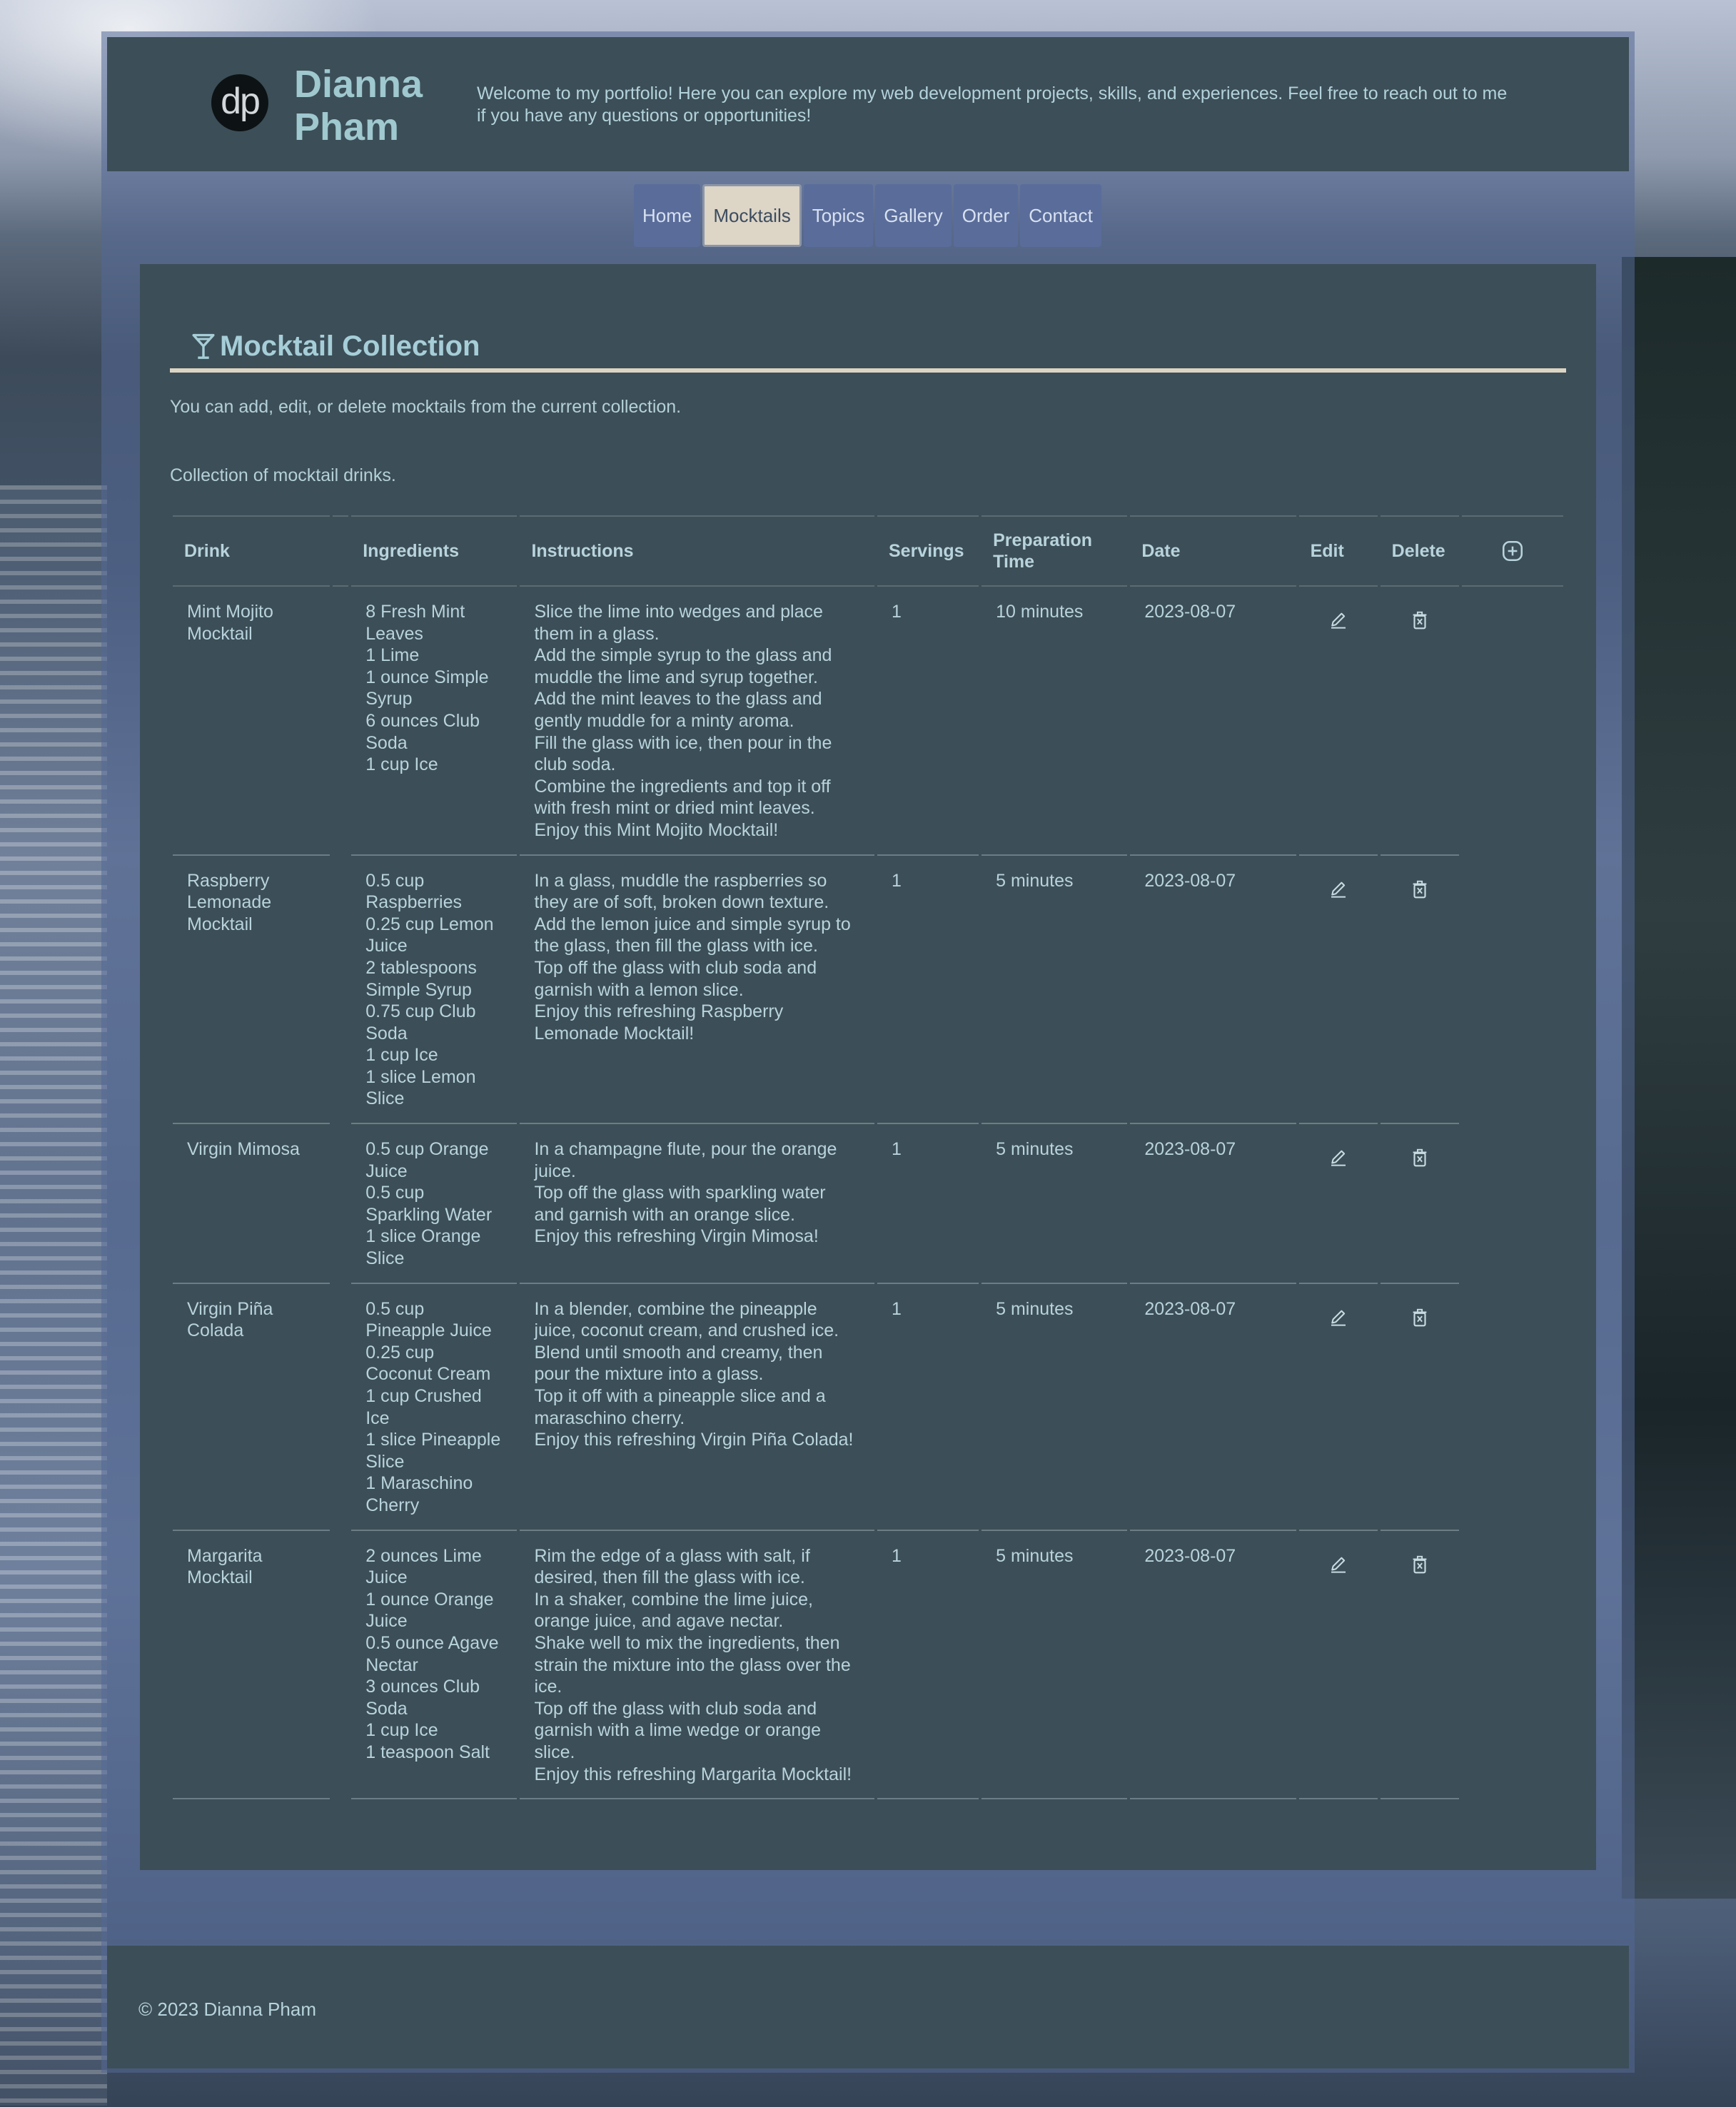 The image size is (1736, 2107). I want to click on ingredient-item: 1 ounce Orange Juice, so click(429, 1610).